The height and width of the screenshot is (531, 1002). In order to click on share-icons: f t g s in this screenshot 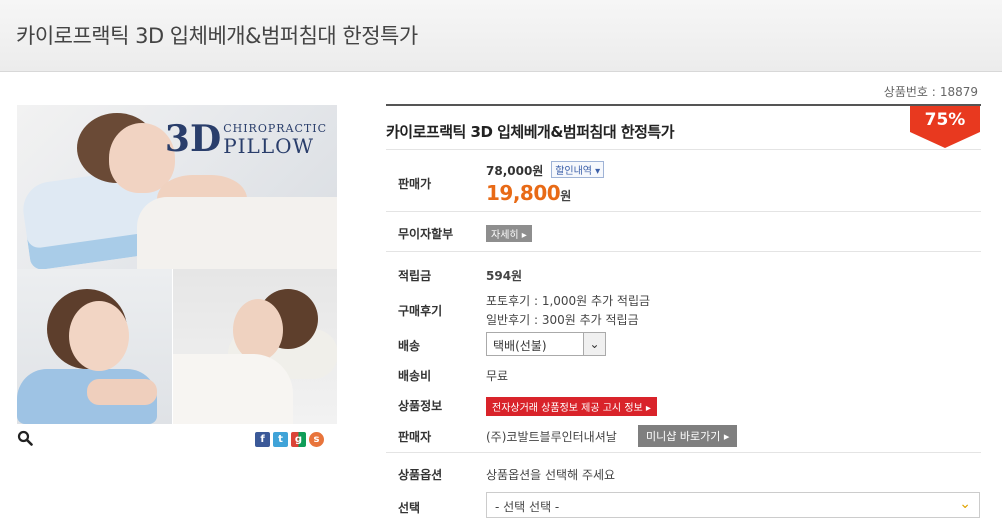, I will do `click(289, 439)`.